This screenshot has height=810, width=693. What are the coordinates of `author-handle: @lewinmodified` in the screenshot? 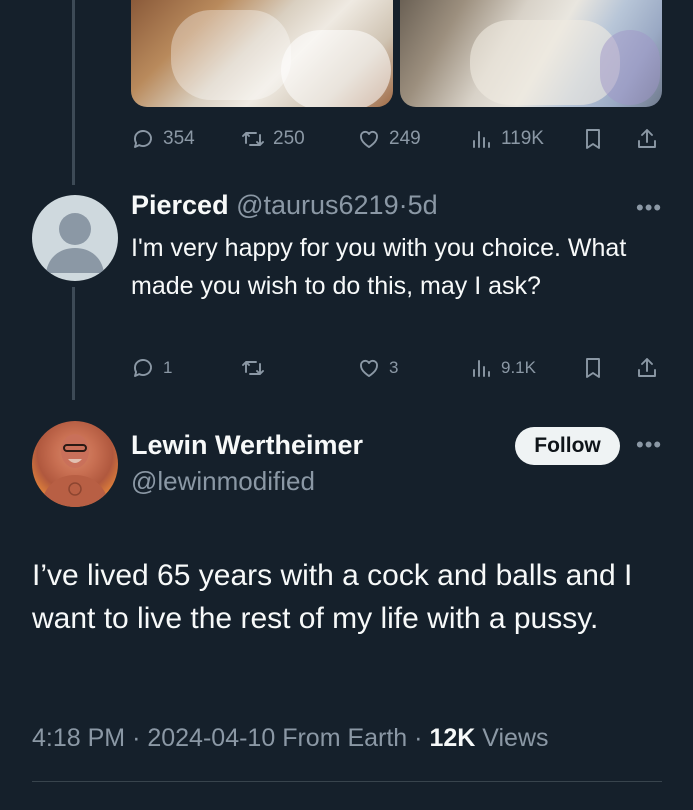 It's located at (223, 481).